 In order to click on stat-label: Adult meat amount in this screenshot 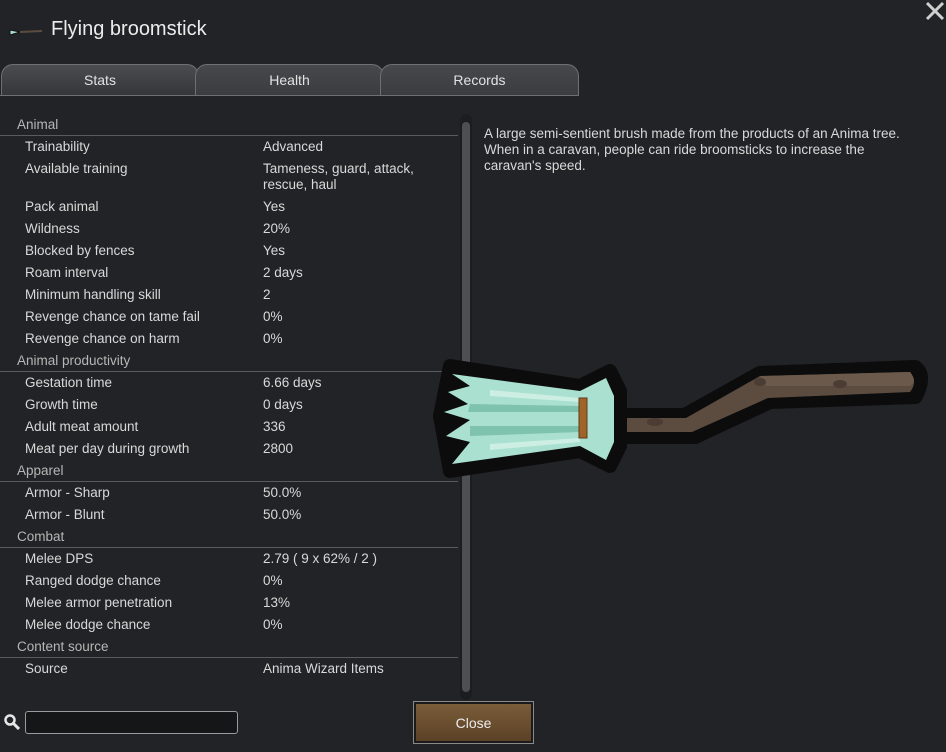, I will do `click(82, 426)`.